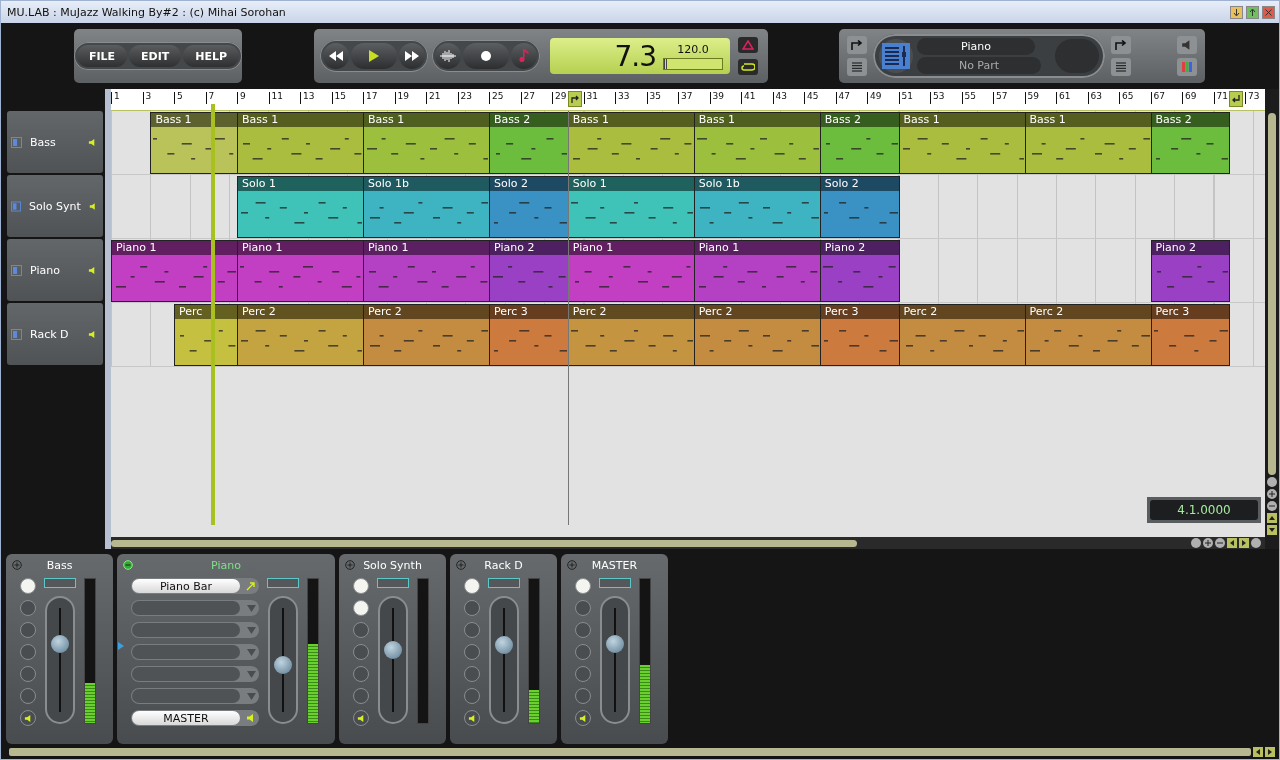 The width and height of the screenshot is (1280, 760). I want to click on fast-forward-button, so click(412, 56).